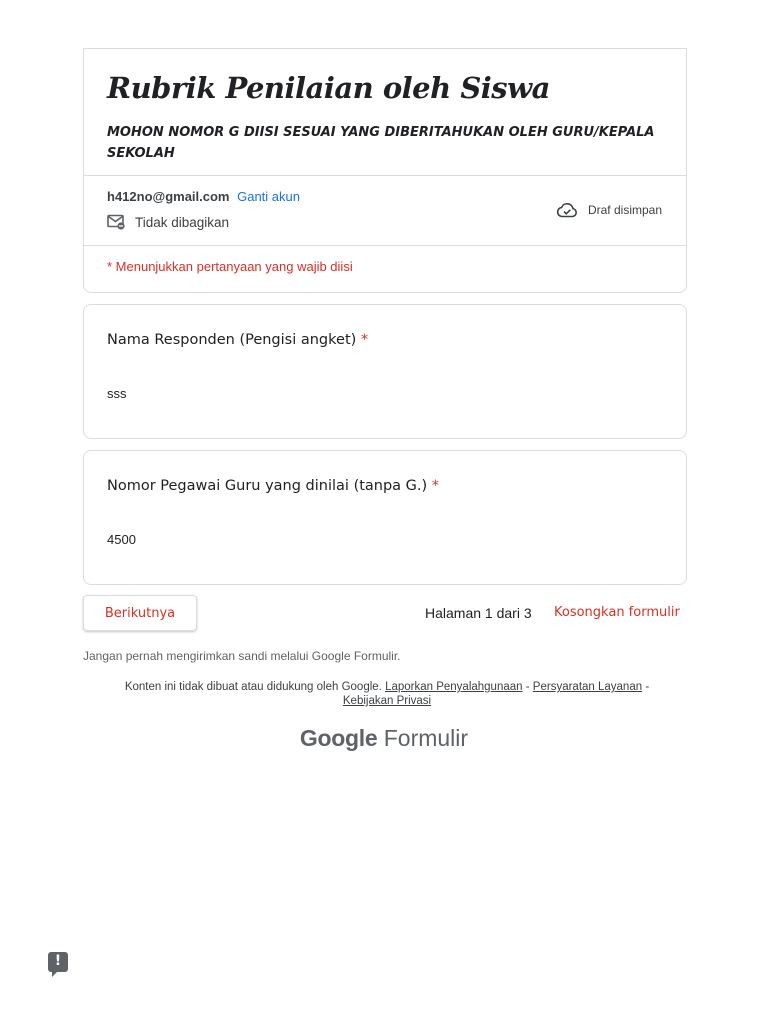 The image size is (768, 1024). Describe the element at coordinates (140, 613) in the screenshot. I see `next-button: Berikutnya` at that location.